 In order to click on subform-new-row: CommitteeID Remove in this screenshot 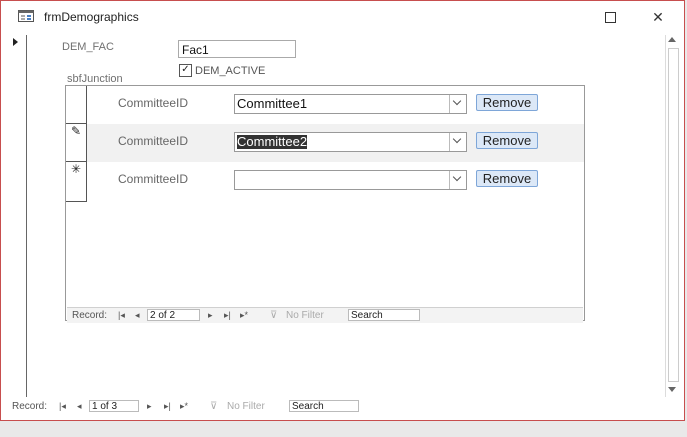, I will do `click(335, 181)`.